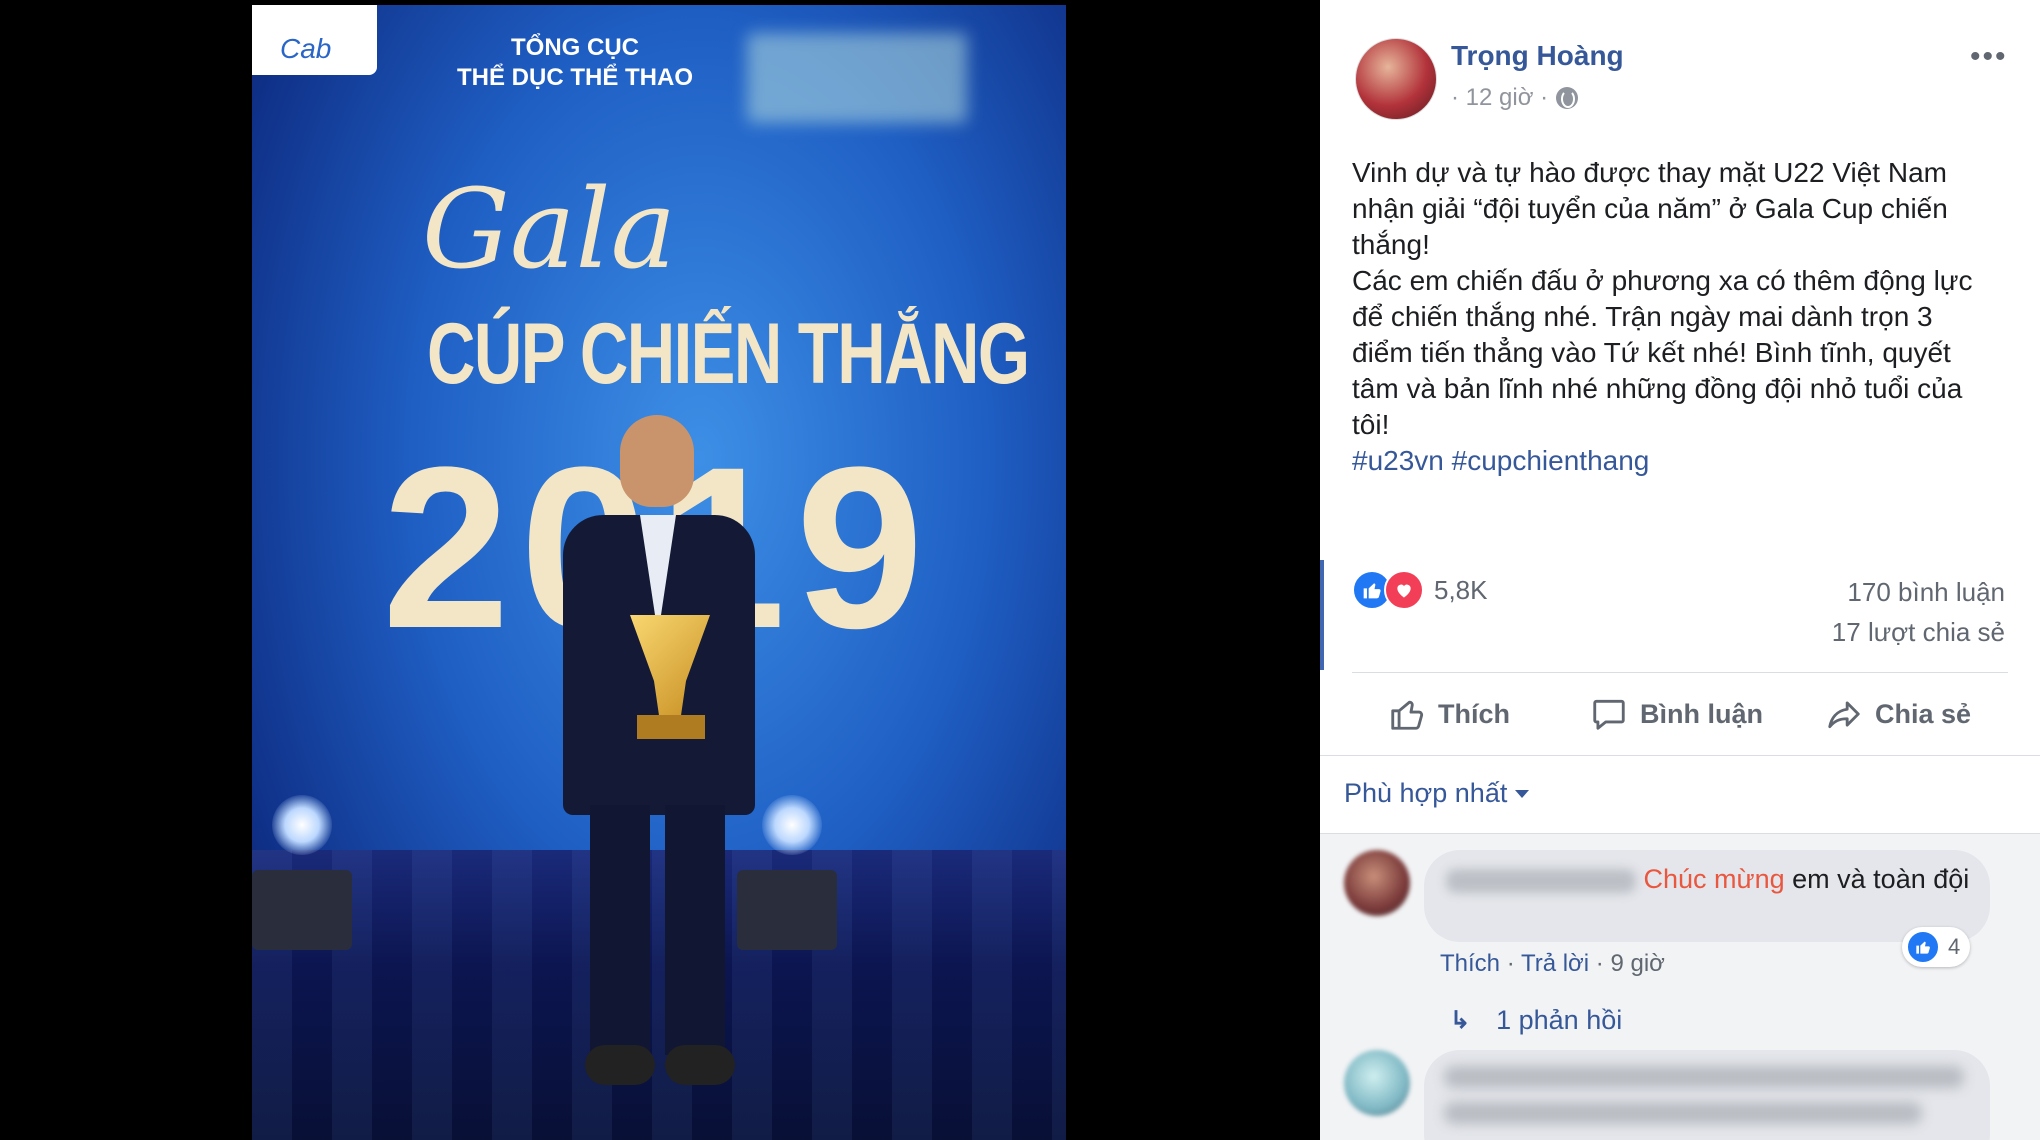  Describe the element at coordinates (1918, 632) in the screenshot. I see `share-count: 17 lượt chia sẻ` at that location.